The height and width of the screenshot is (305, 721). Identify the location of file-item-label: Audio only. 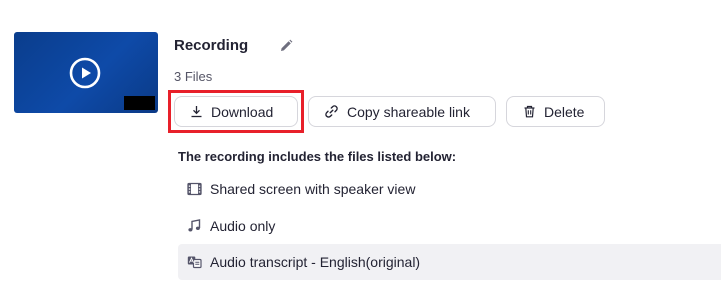
(243, 226).